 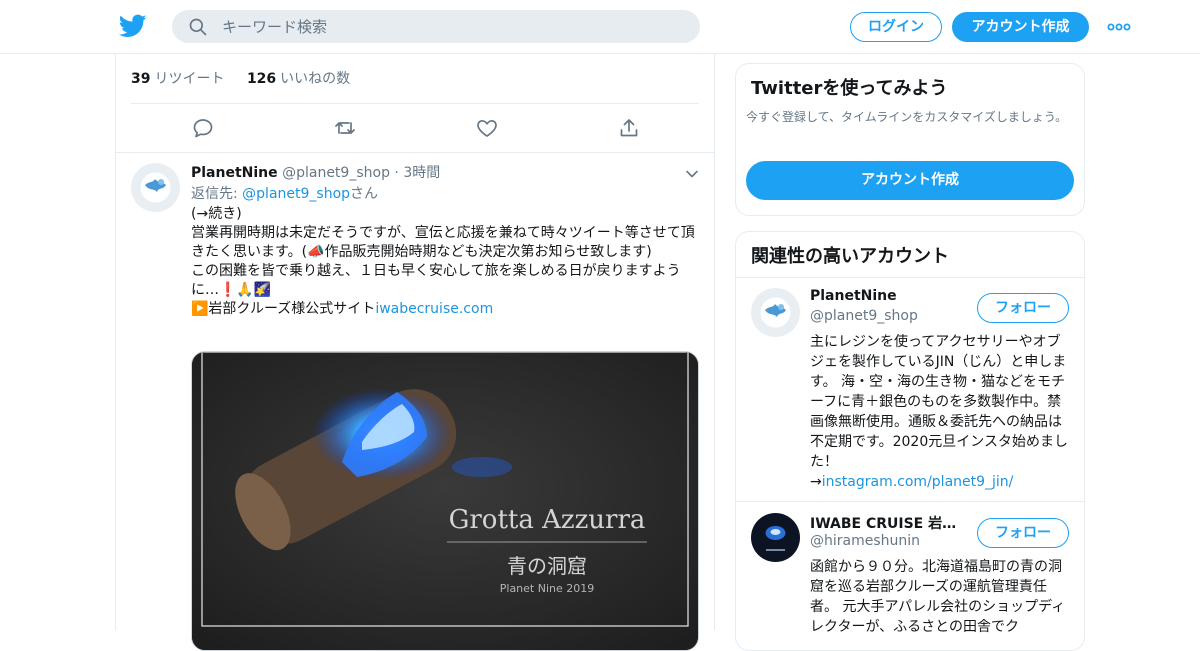 I want to click on account-name: PlanetNine, so click(x=885, y=296).